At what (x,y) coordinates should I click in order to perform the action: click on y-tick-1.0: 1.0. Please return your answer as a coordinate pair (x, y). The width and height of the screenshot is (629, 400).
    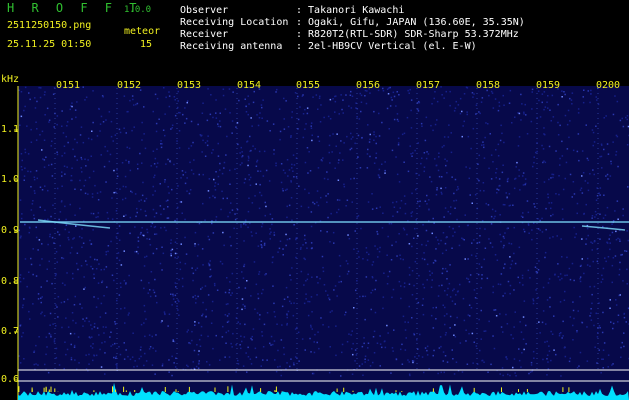
    Looking at the image, I should click on (10, 179).